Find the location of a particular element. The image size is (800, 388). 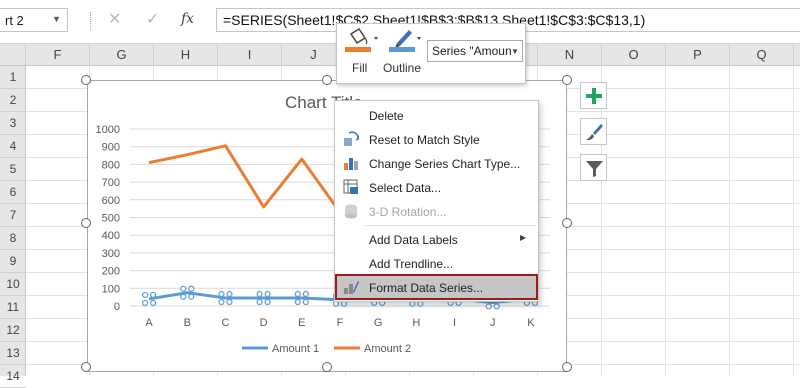

x-tick-label: E is located at coordinates (301, 323).